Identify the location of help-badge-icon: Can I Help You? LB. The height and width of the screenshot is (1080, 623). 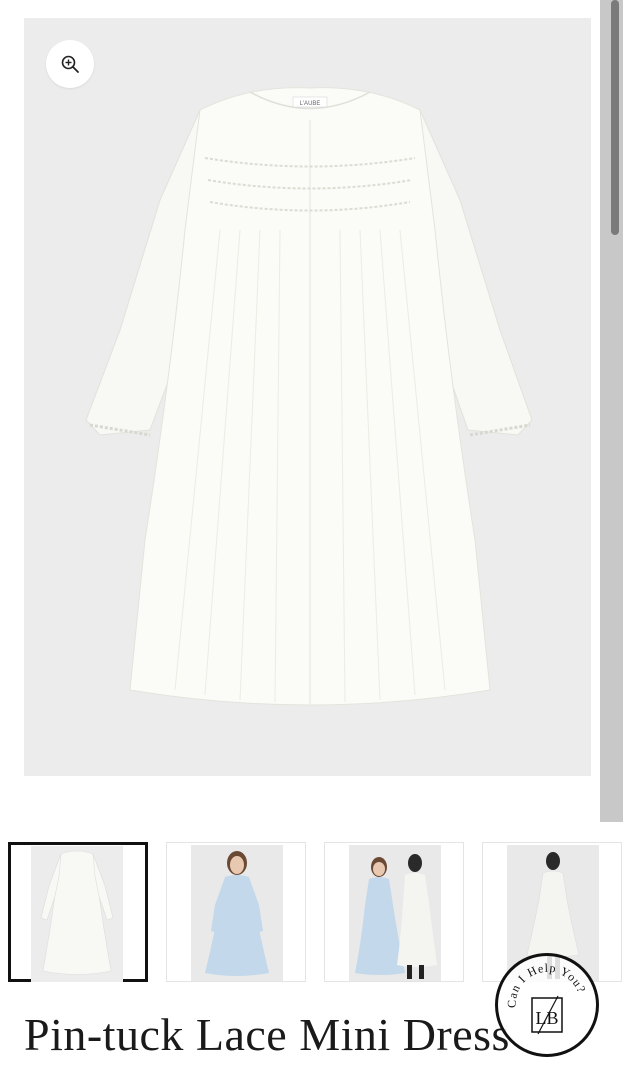
(547, 998).